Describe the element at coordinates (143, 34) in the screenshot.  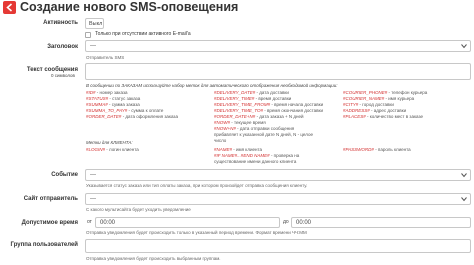
I see `no-email-label: Только при отсутствии активного E-mail'а` at that location.